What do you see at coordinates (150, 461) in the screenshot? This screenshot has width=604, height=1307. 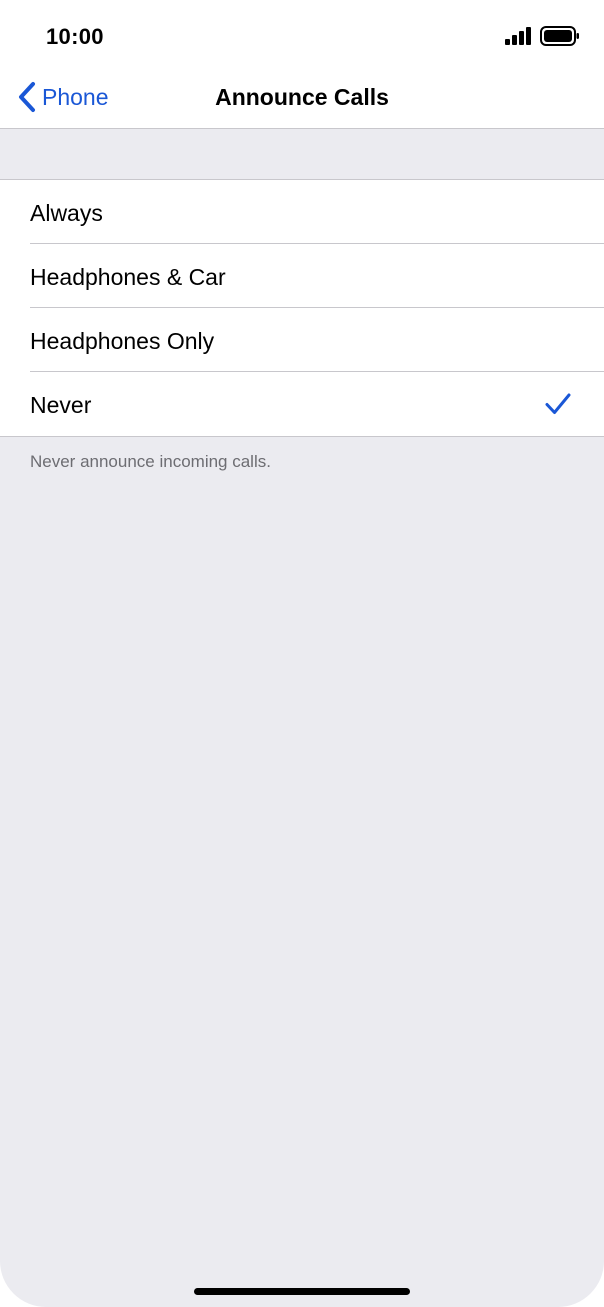 I see `footer-description: Never announce incoming calls.` at bounding box center [150, 461].